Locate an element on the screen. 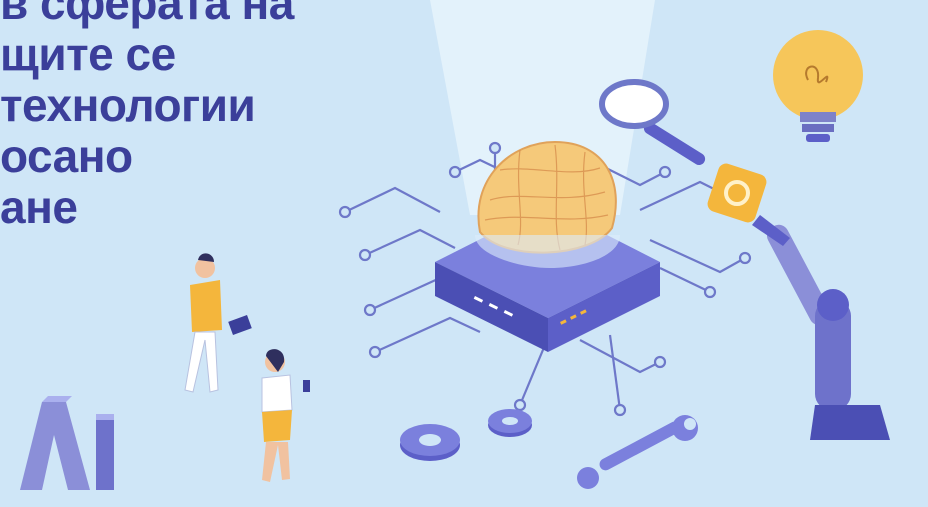 Image resolution: width=928 pixels, height=507 pixels. lightbulb-icon is located at coordinates (818, 86).